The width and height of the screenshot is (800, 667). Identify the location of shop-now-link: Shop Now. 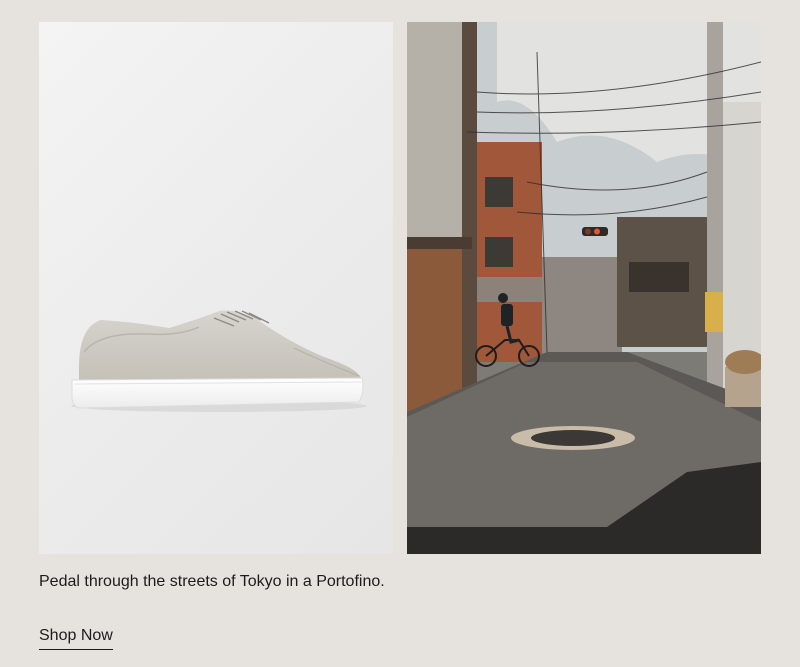
(76, 638).